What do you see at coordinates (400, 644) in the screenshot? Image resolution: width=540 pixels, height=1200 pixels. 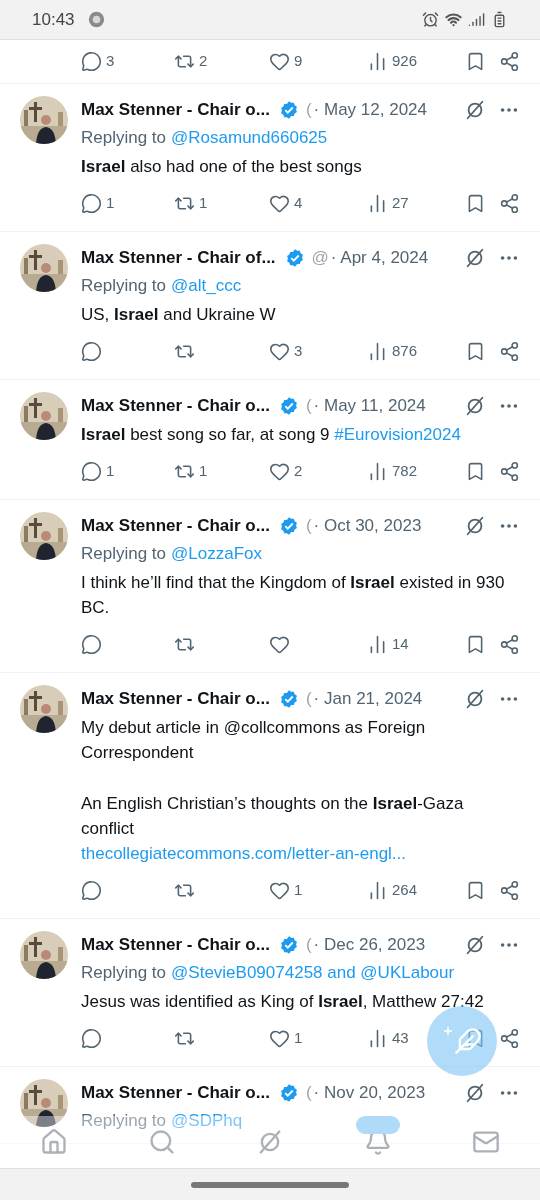 I see `action-count: 14` at bounding box center [400, 644].